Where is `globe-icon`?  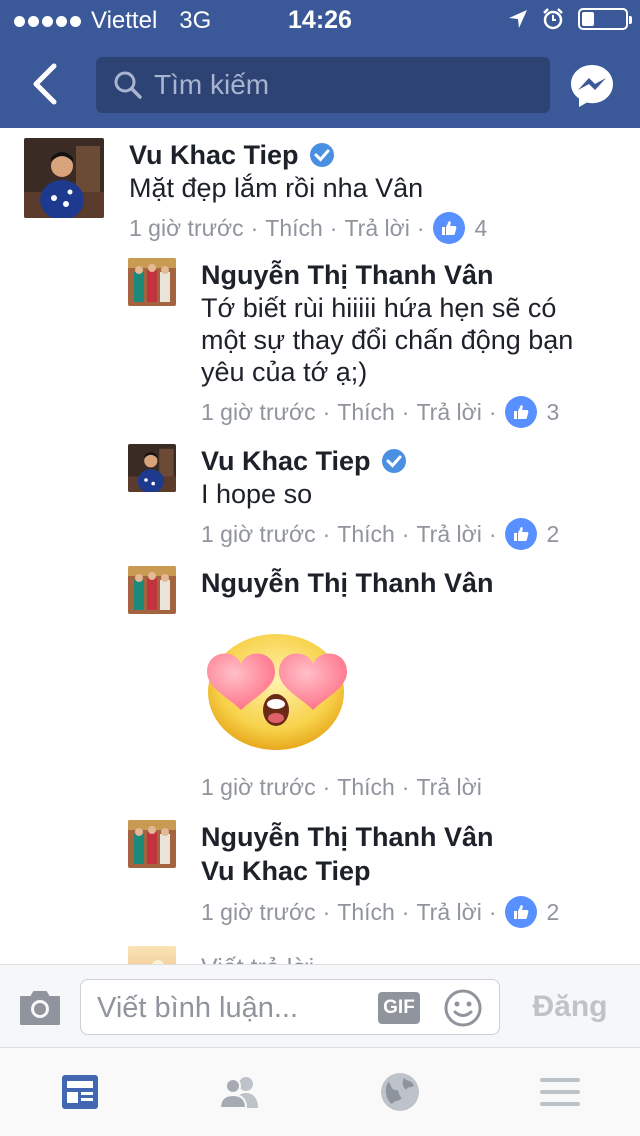
globe-icon is located at coordinates (400, 1092).